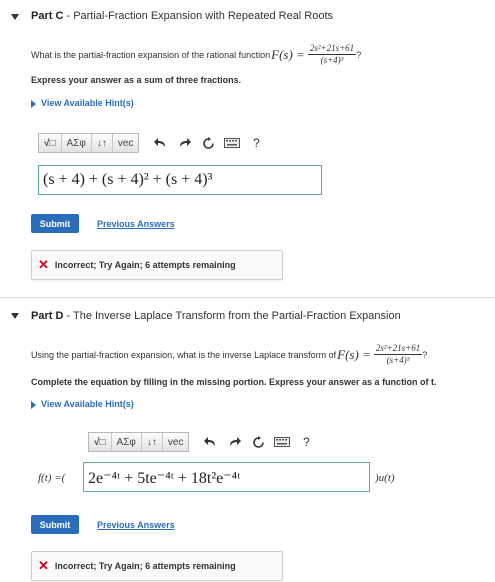  Describe the element at coordinates (47, 316) in the screenshot. I see `part-d-label: Part D` at that location.